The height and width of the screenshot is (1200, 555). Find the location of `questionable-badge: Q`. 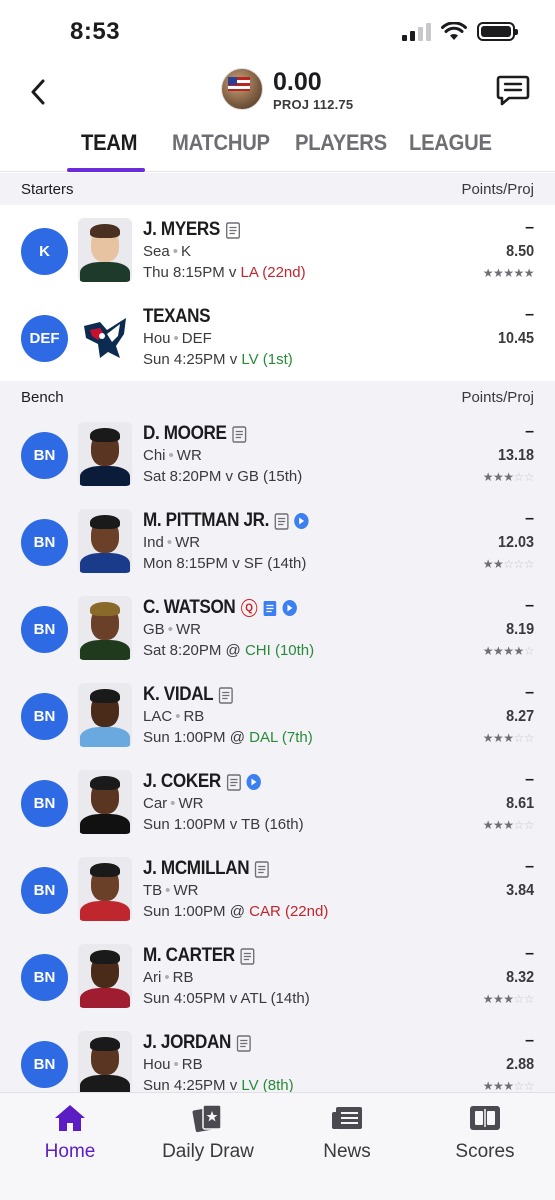

questionable-badge: Q is located at coordinates (248, 608).